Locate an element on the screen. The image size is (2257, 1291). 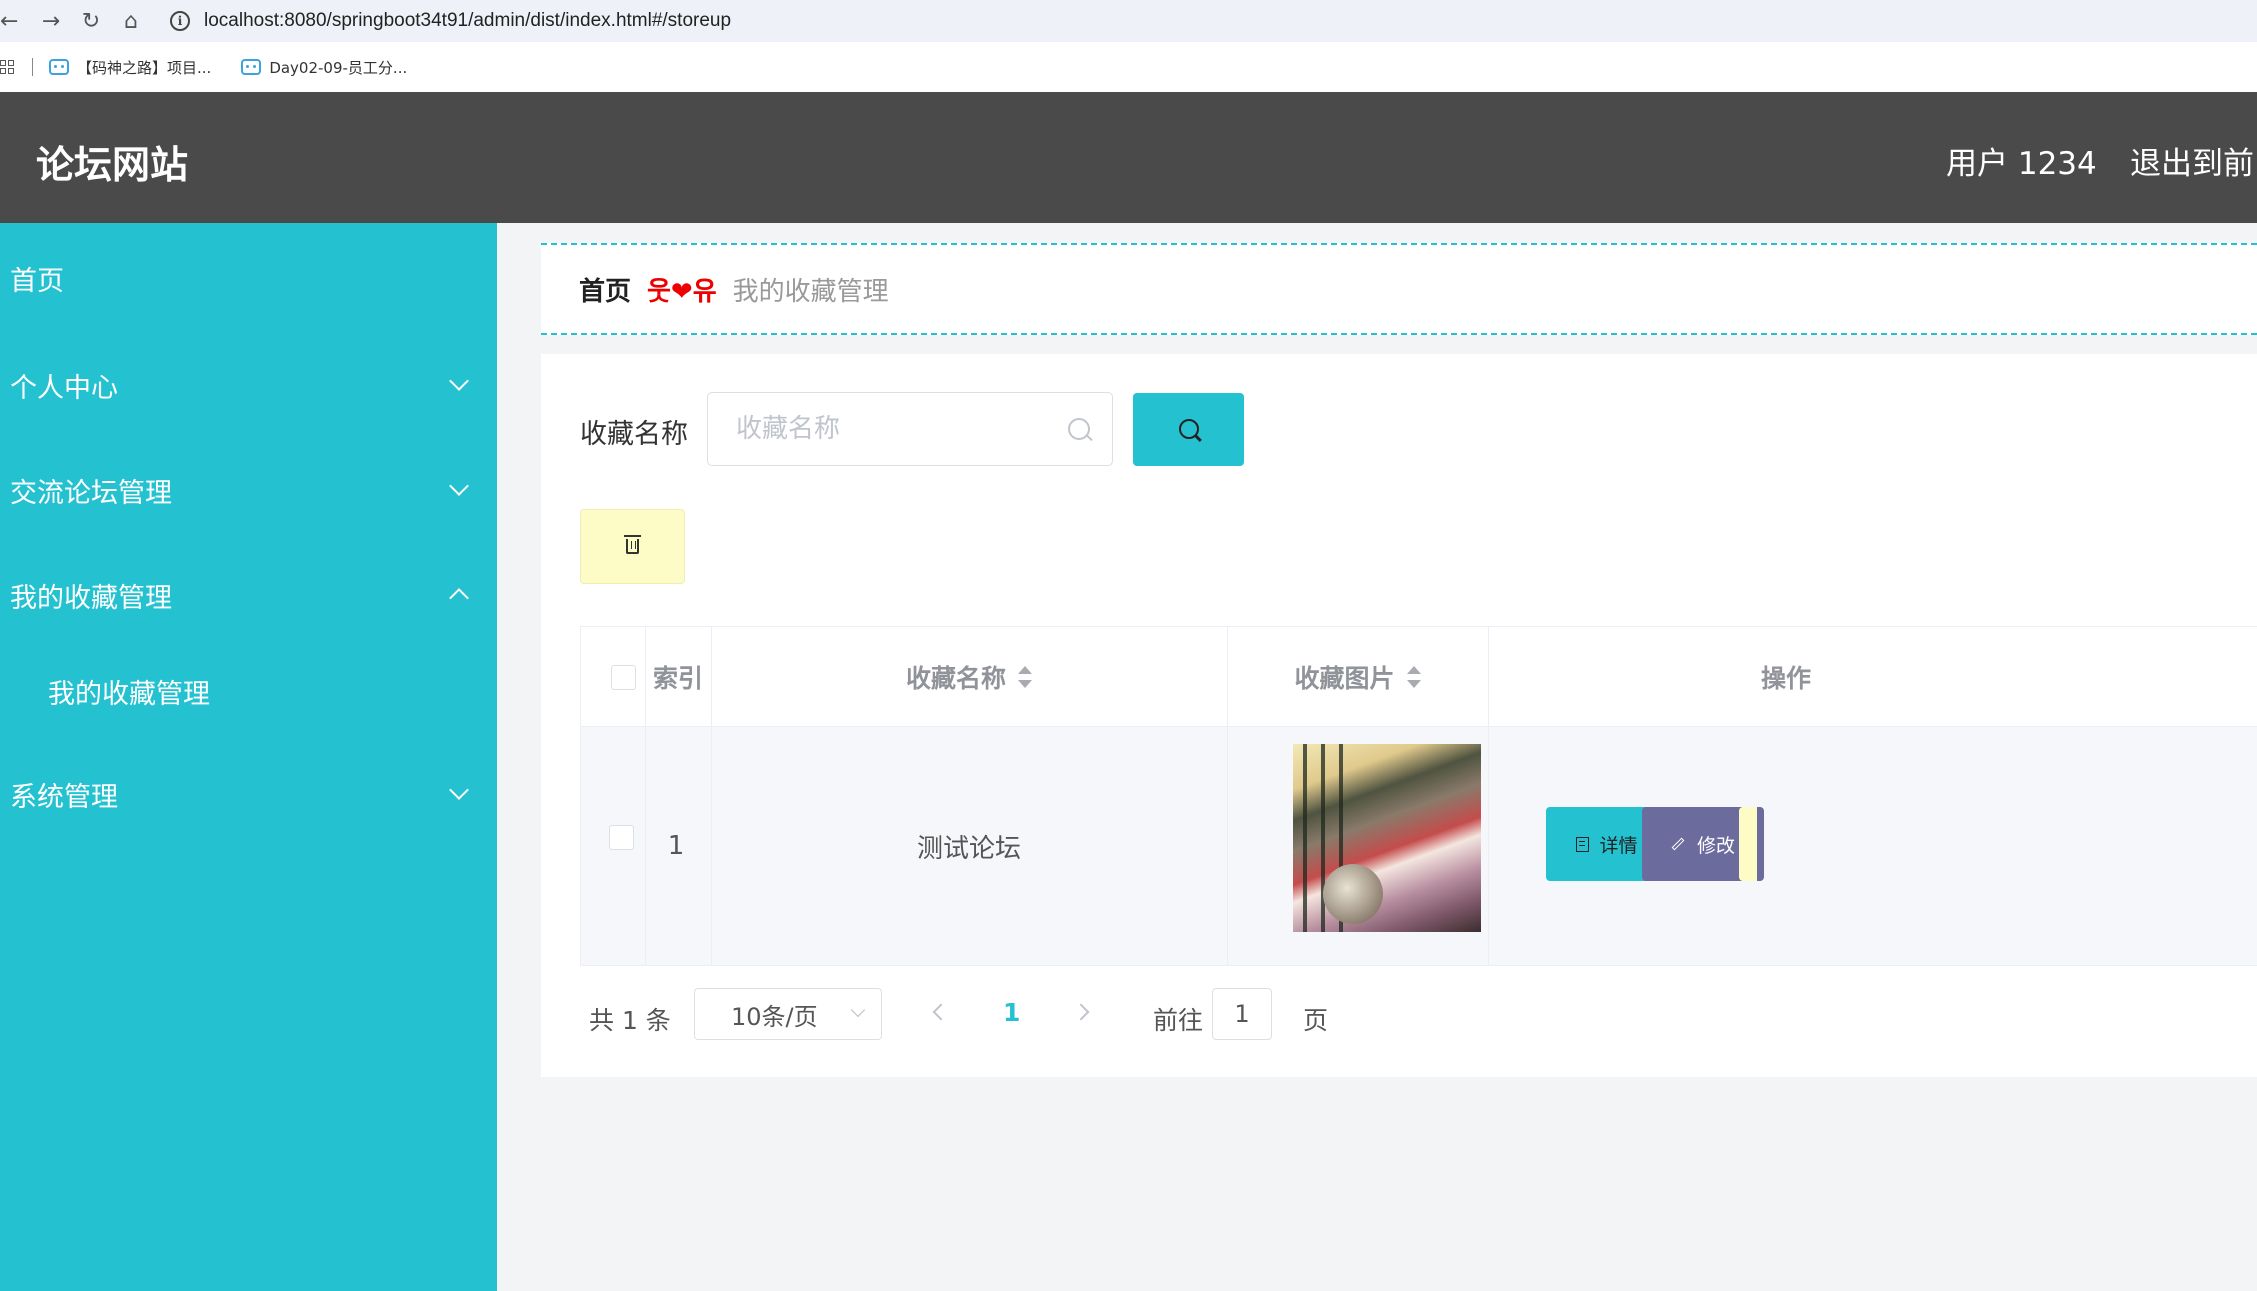
select-all-checkbox is located at coordinates (623, 677).